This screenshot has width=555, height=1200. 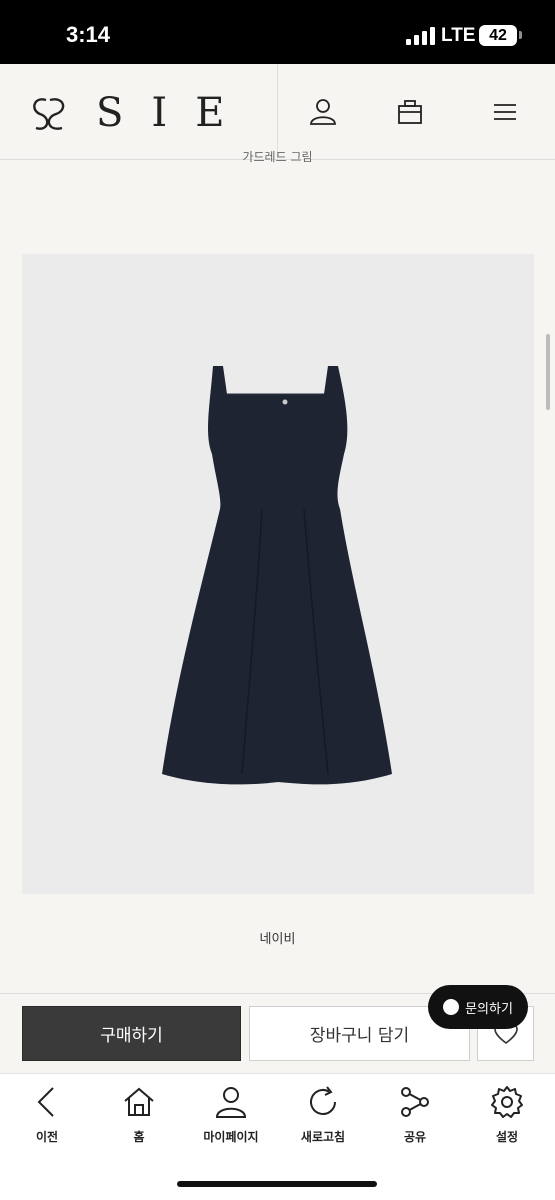 I want to click on share-icon, so click(x=415, y=1102).